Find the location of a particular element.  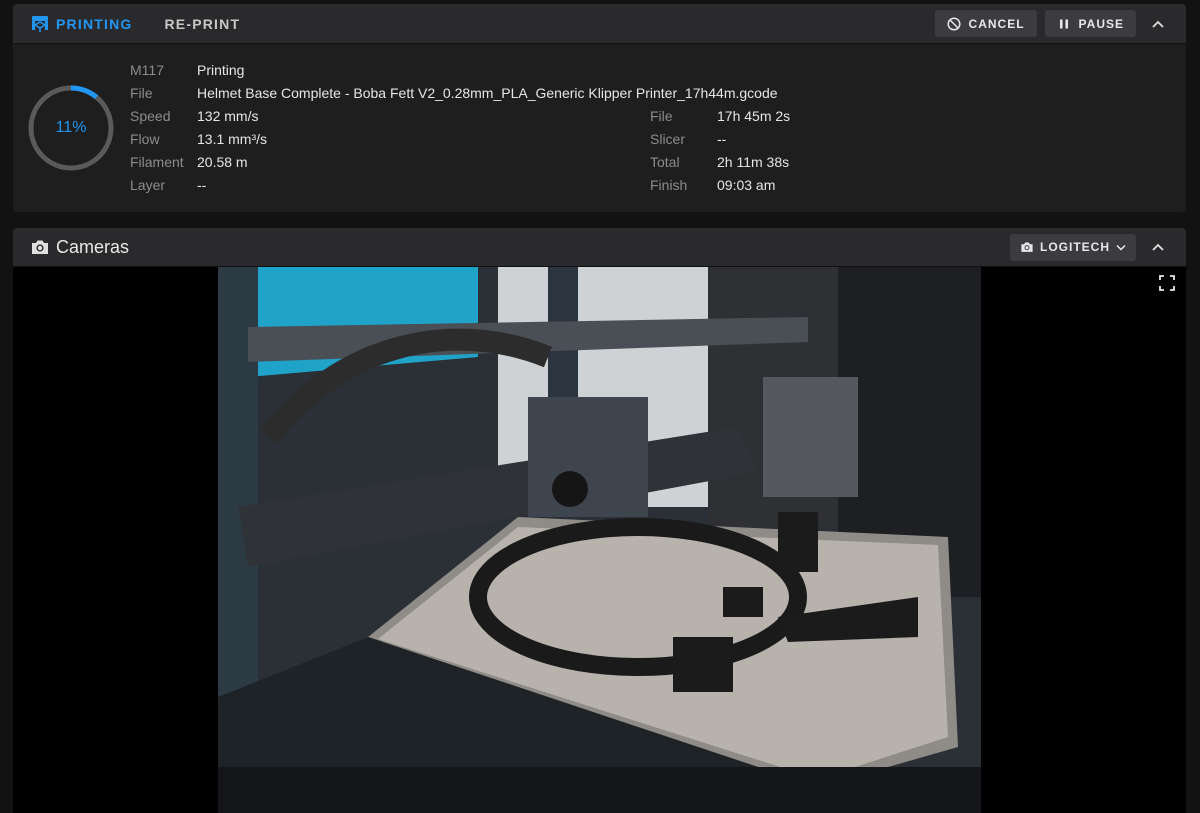

tab-printing: Printing is located at coordinates (81, 23).